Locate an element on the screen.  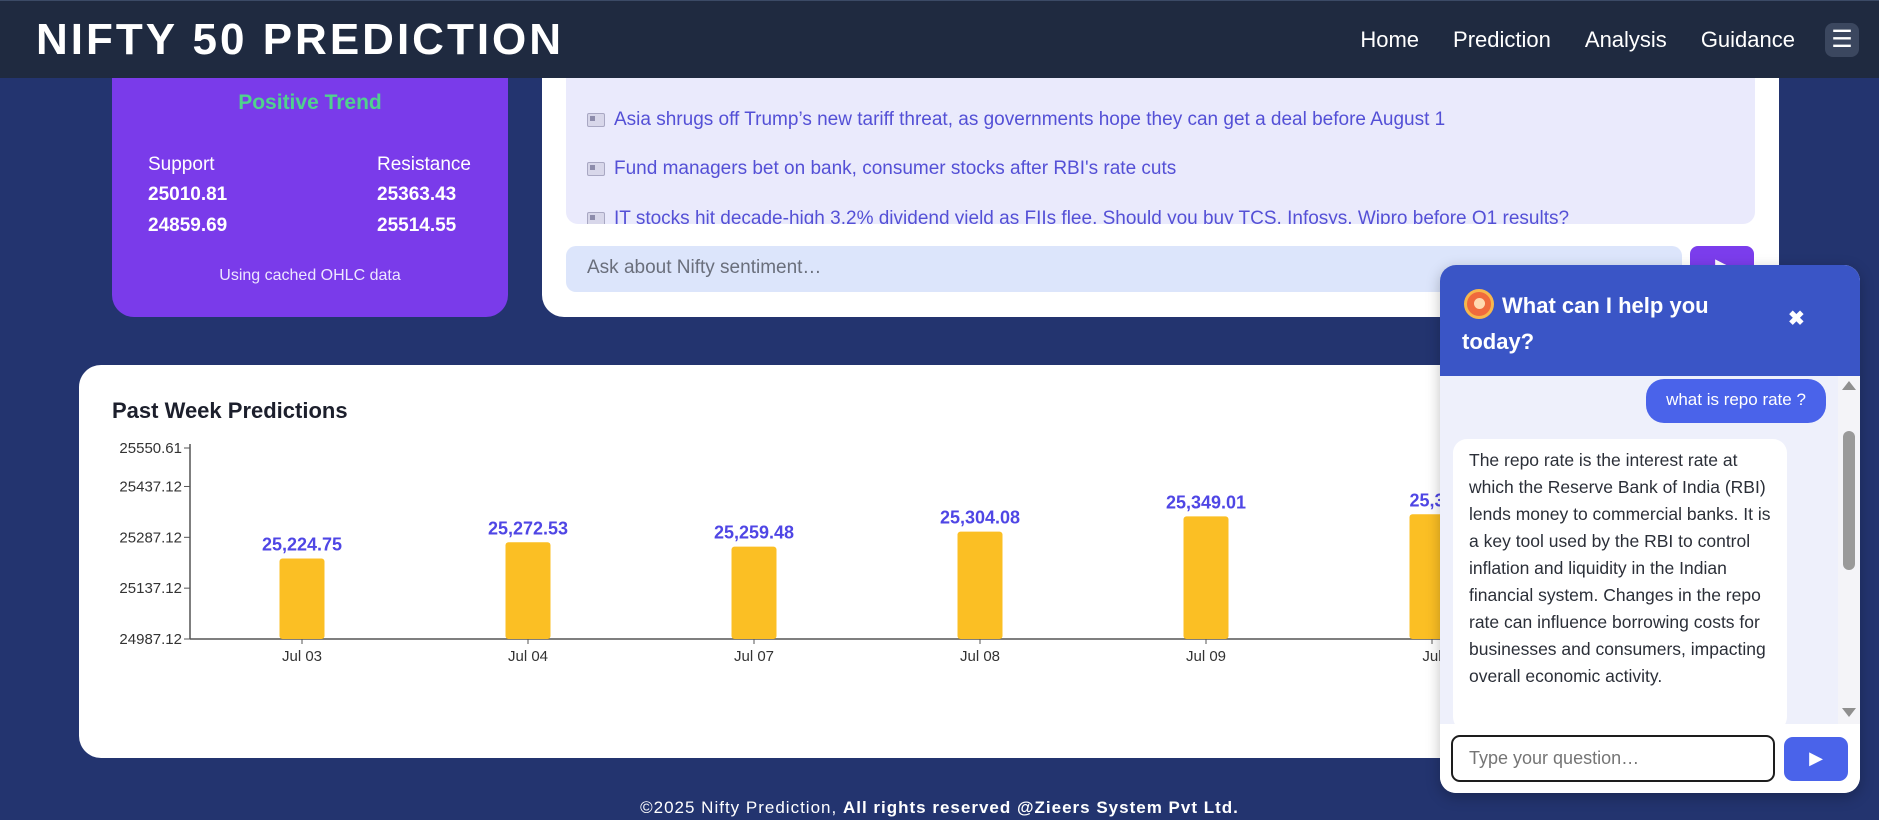
close-icon: ✖ is located at coordinates (1796, 318).